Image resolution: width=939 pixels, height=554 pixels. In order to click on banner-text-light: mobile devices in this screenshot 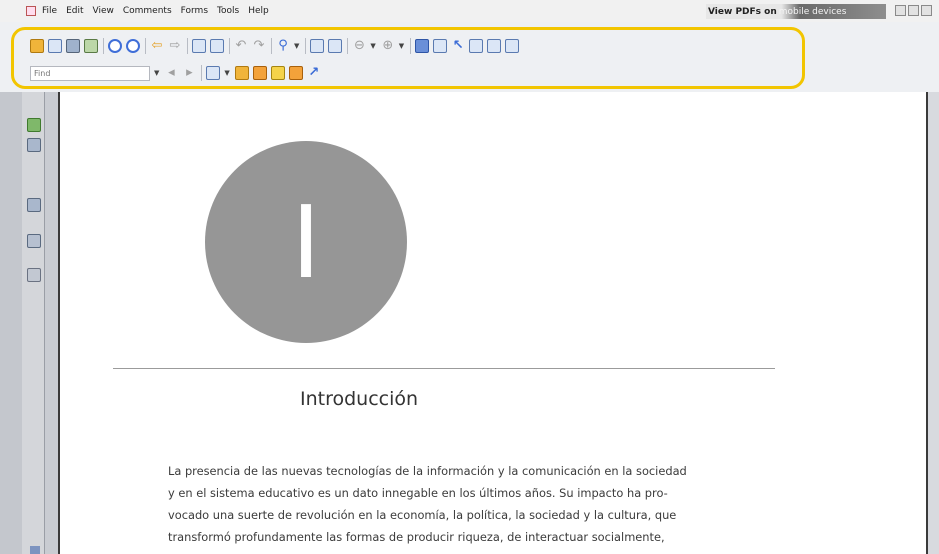, I will do `click(812, 11)`.